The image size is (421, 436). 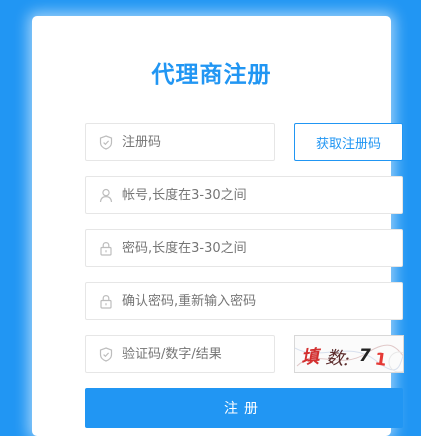 I want to click on captcha-char: 7, so click(x=365, y=356).